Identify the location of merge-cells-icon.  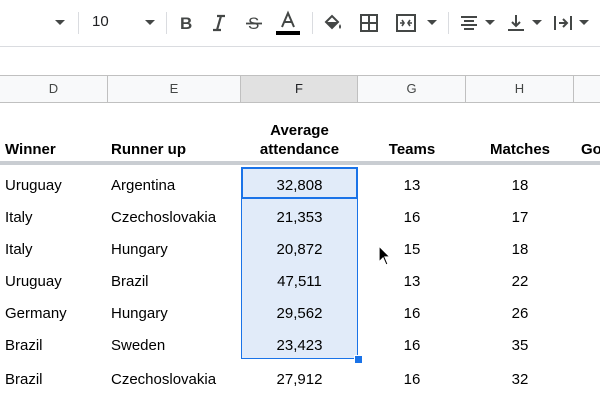
(406, 23).